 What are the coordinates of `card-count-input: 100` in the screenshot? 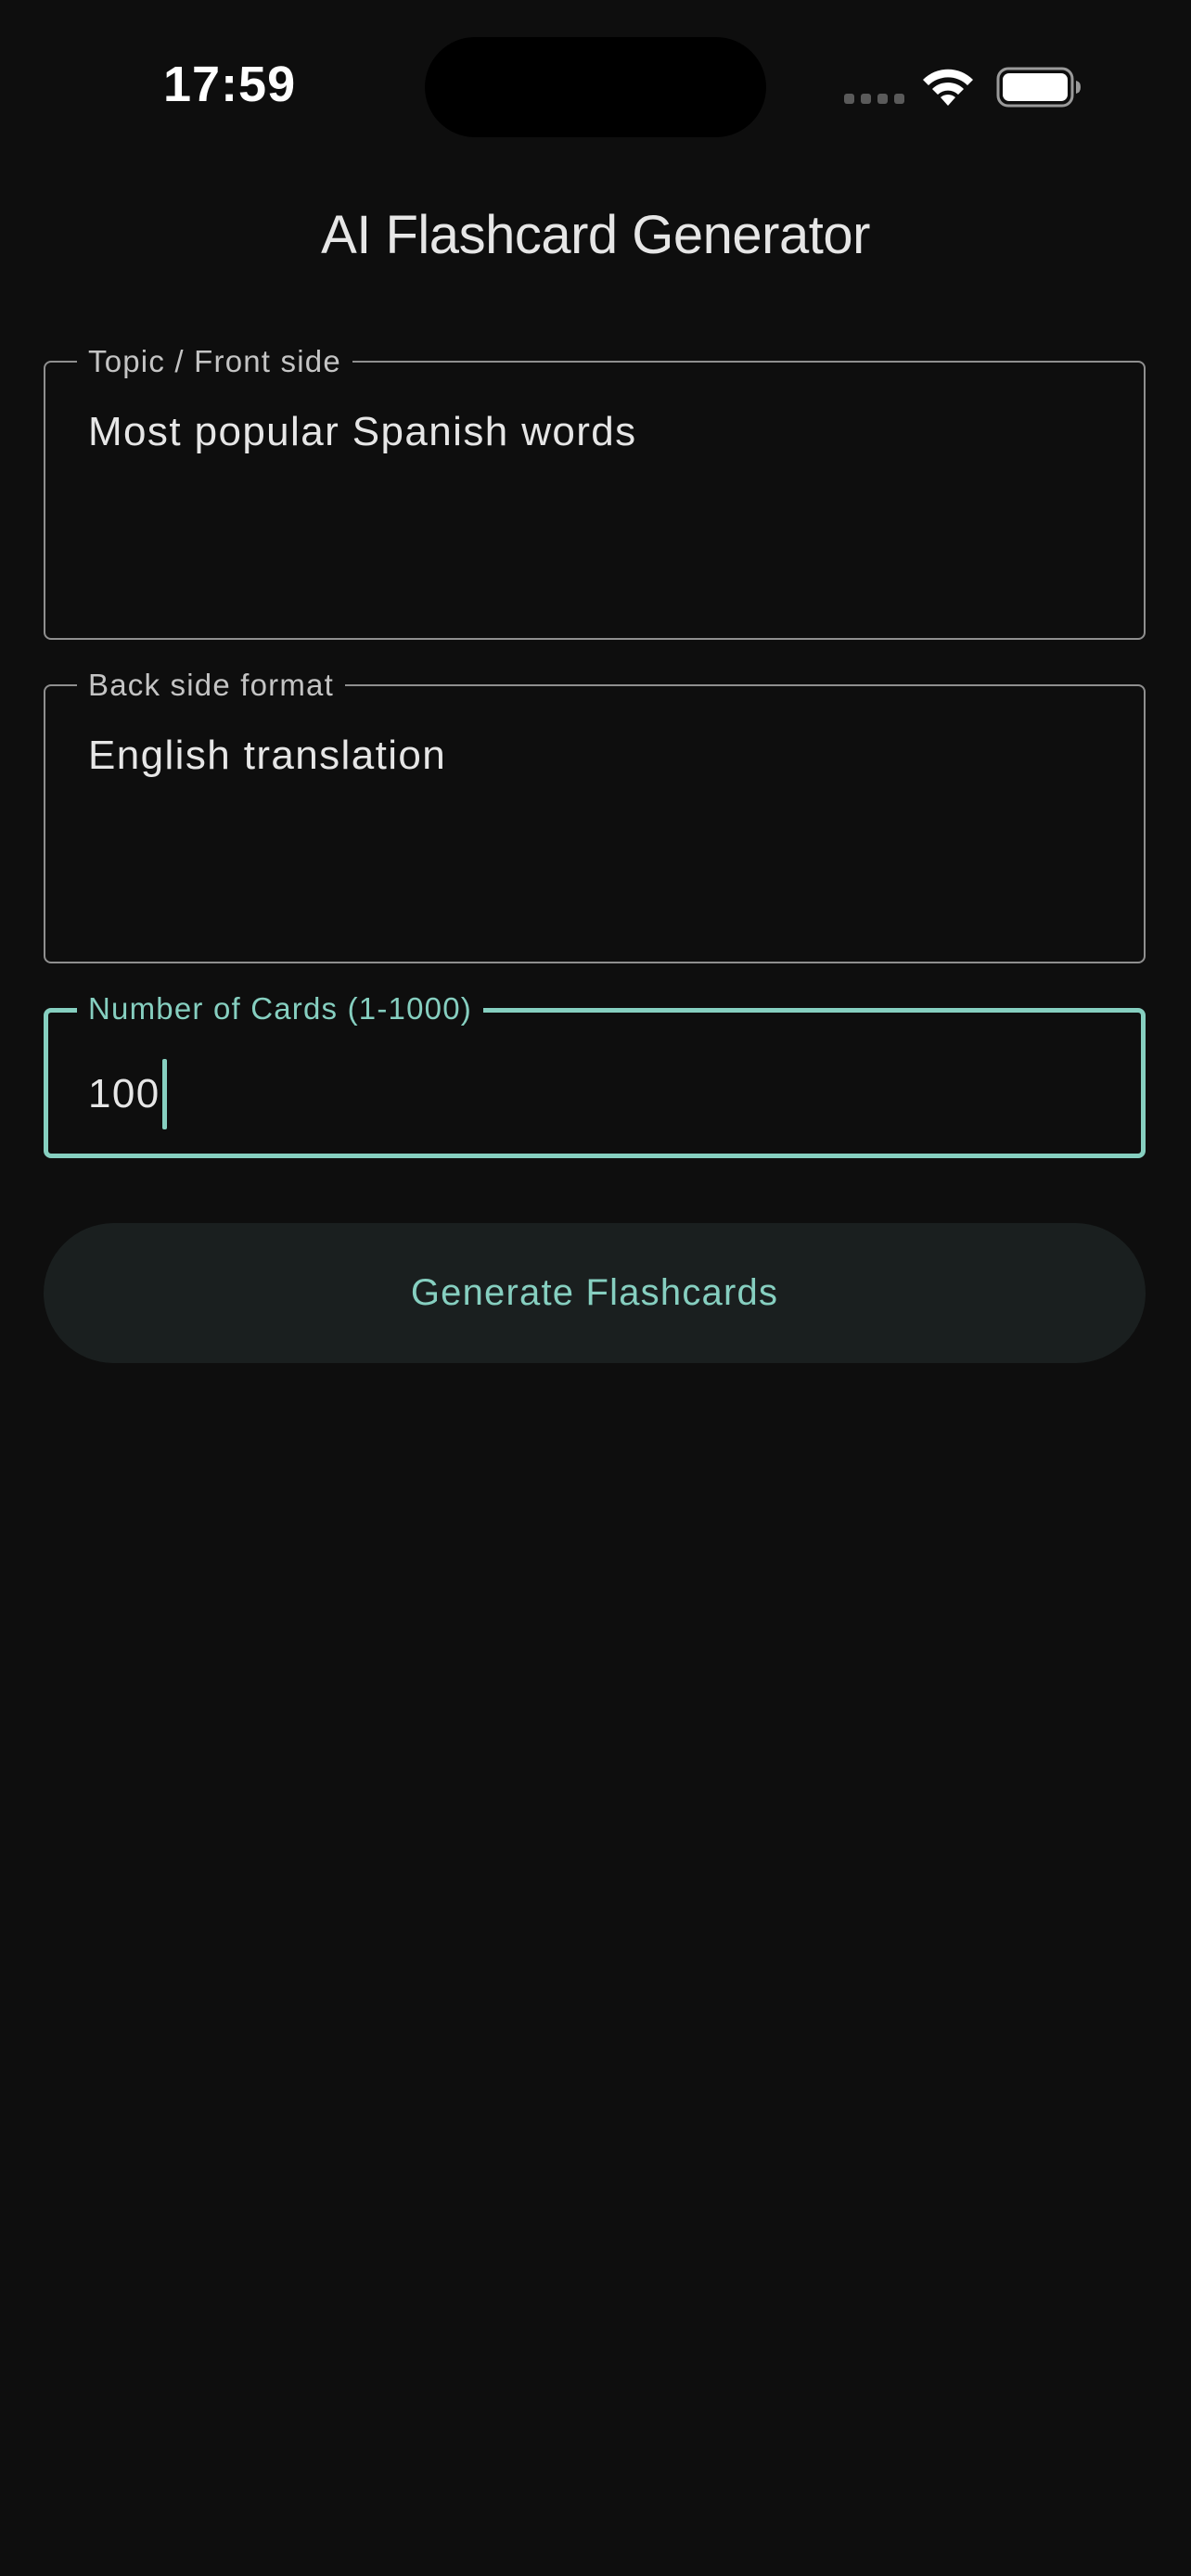 It's located at (127, 1094).